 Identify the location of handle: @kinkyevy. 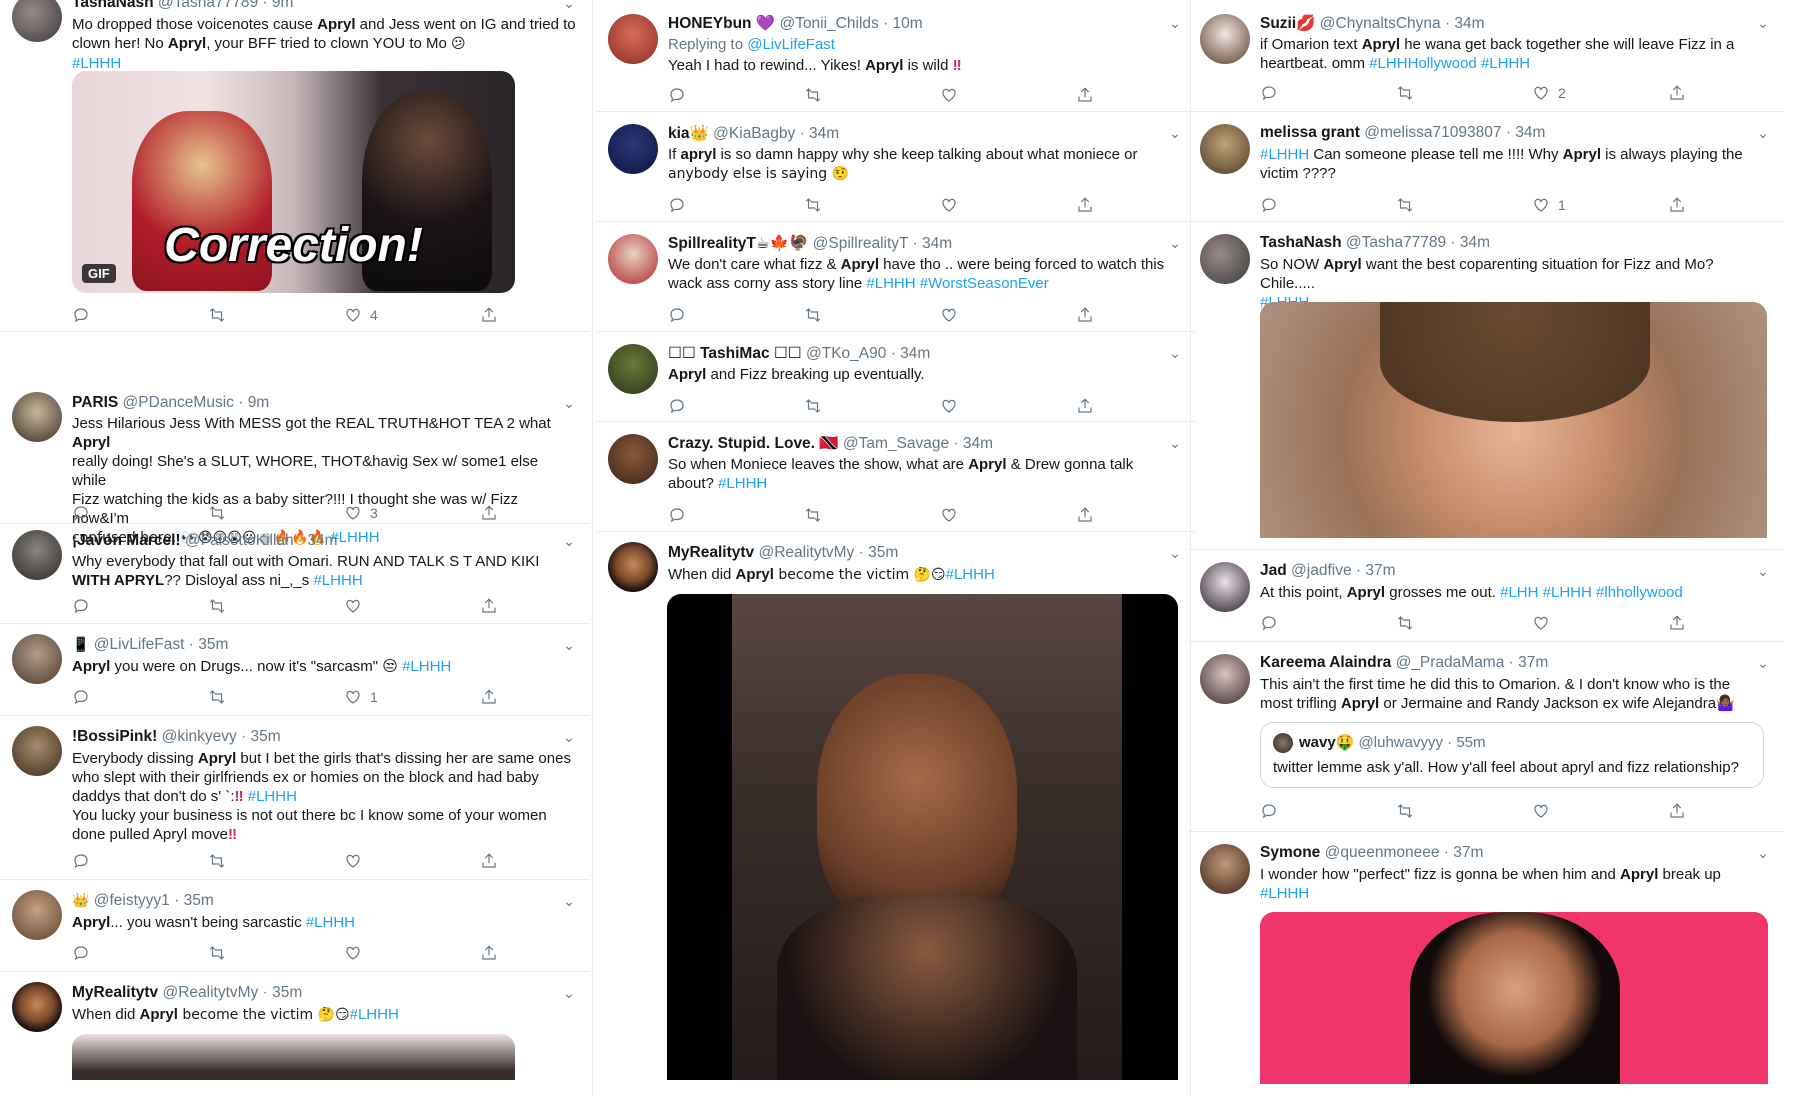
(199, 736).